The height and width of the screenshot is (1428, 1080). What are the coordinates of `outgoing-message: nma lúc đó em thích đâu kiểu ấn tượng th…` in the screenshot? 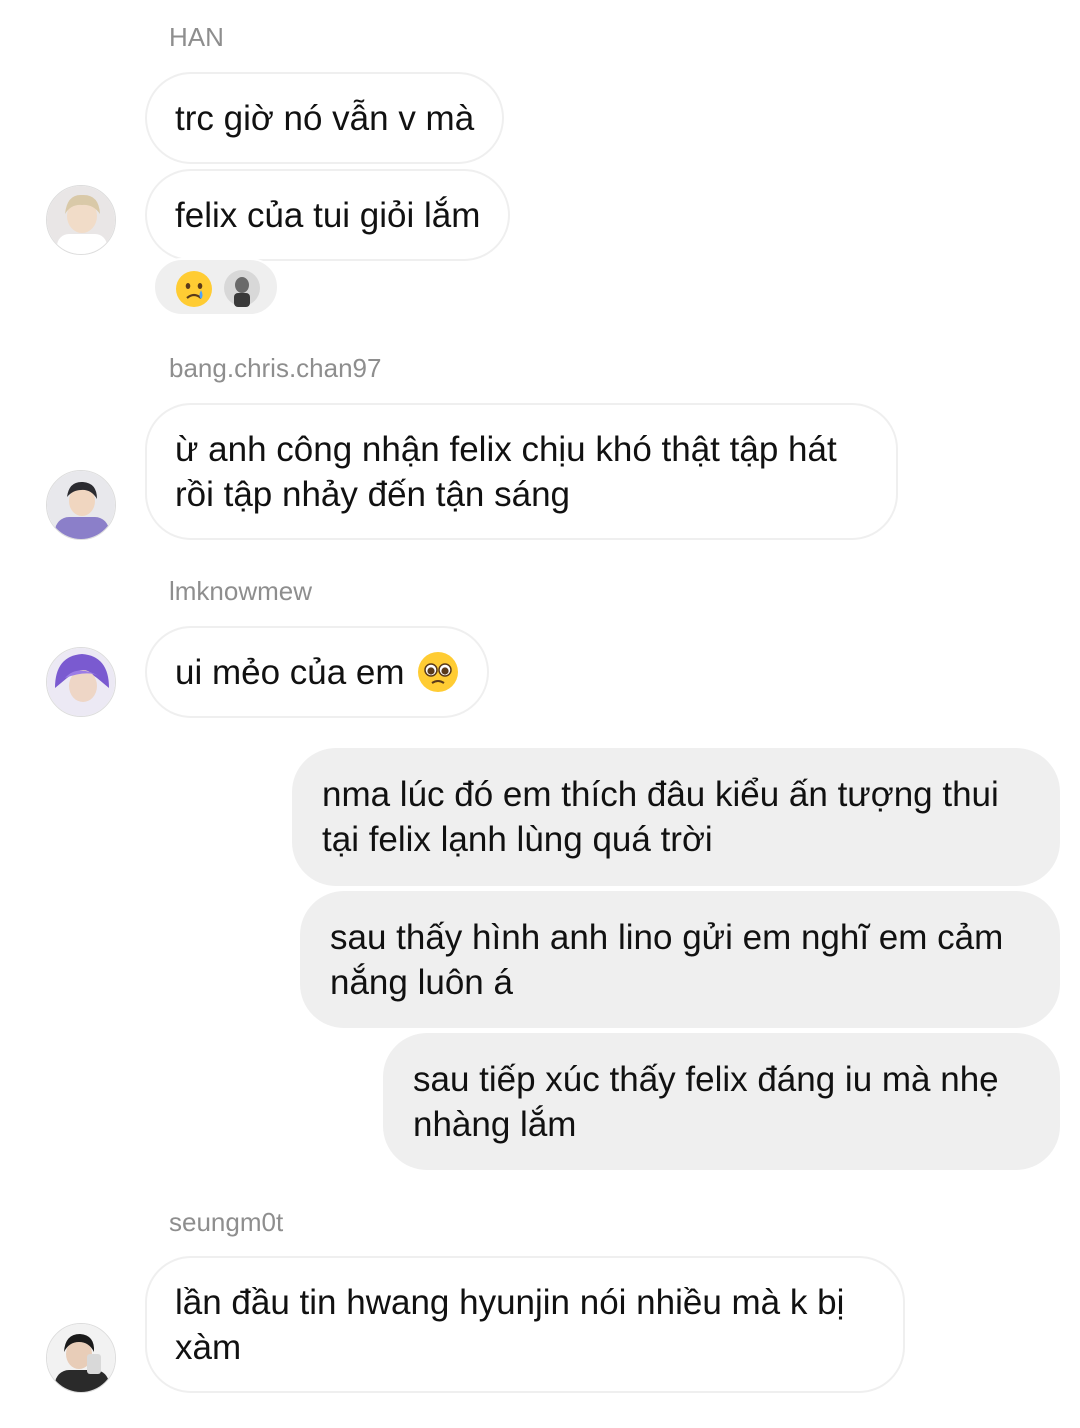 It's located at (676, 817).